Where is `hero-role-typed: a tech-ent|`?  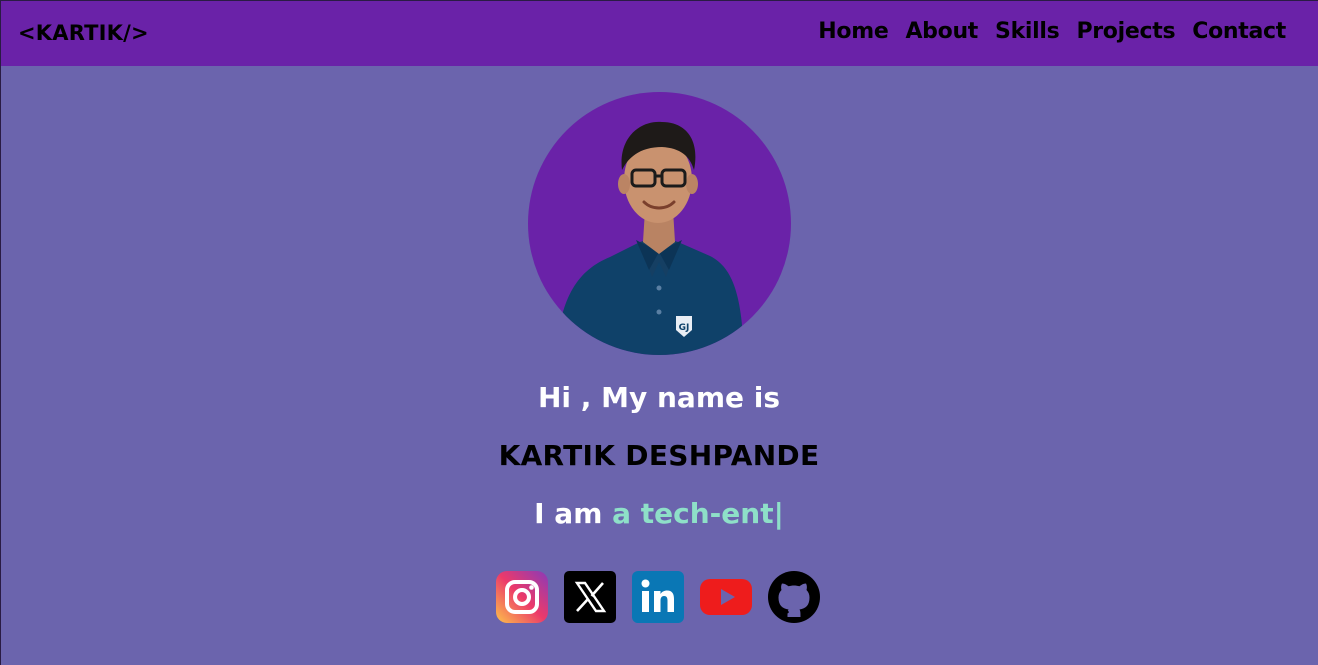 hero-role-typed: a tech-ent| is located at coordinates (698, 513).